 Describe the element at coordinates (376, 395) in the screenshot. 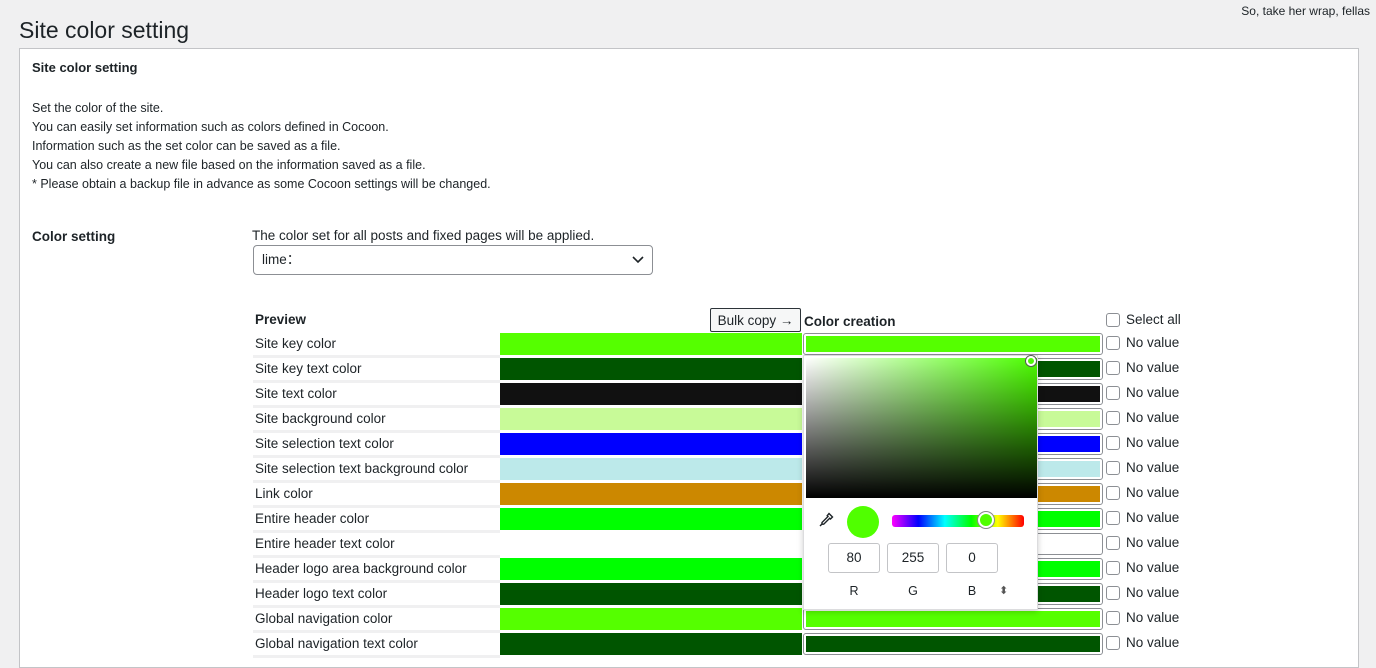

I see `color-name-label: Site text color` at that location.